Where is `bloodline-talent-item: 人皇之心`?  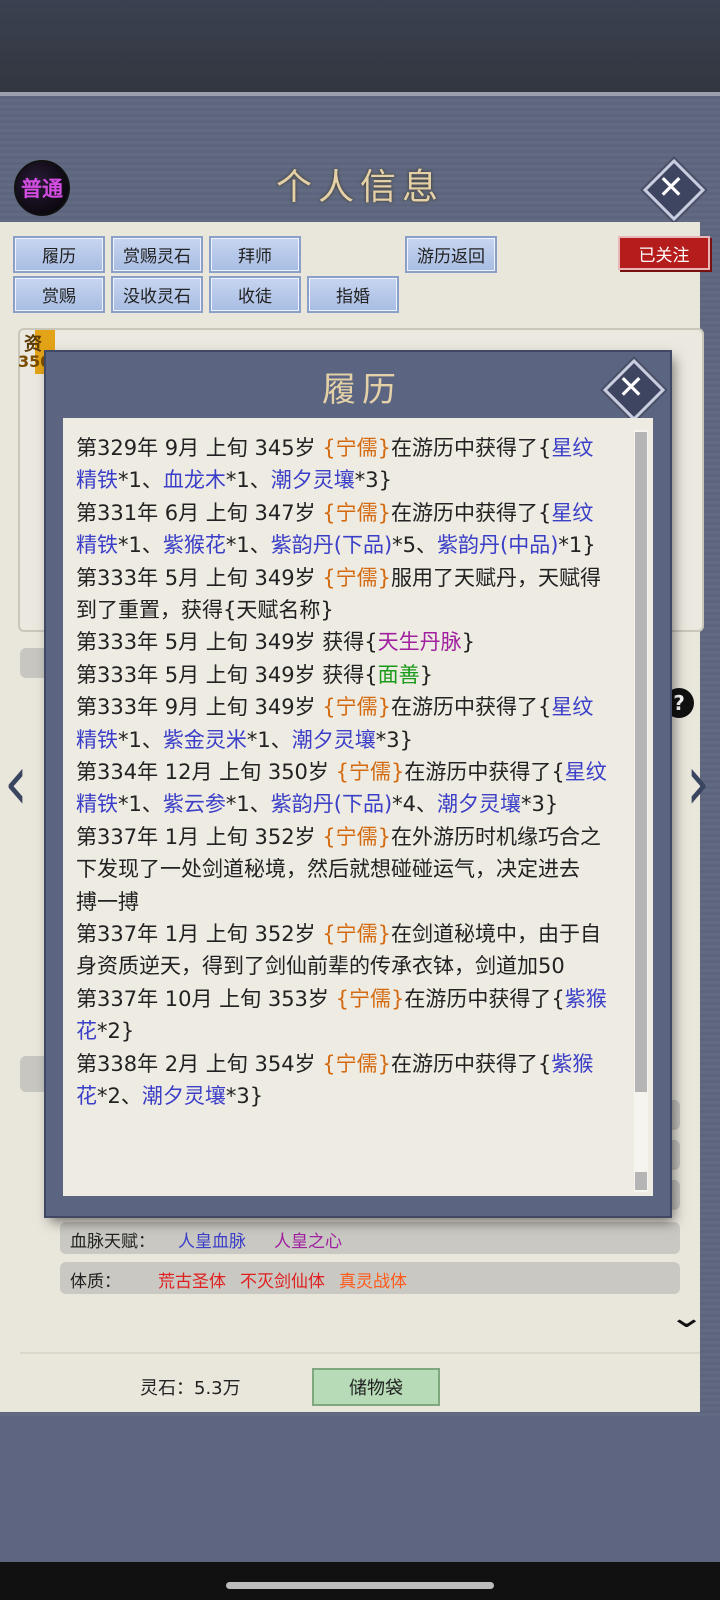 bloodline-talent-item: 人皇之心 is located at coordinates (308, 1242).